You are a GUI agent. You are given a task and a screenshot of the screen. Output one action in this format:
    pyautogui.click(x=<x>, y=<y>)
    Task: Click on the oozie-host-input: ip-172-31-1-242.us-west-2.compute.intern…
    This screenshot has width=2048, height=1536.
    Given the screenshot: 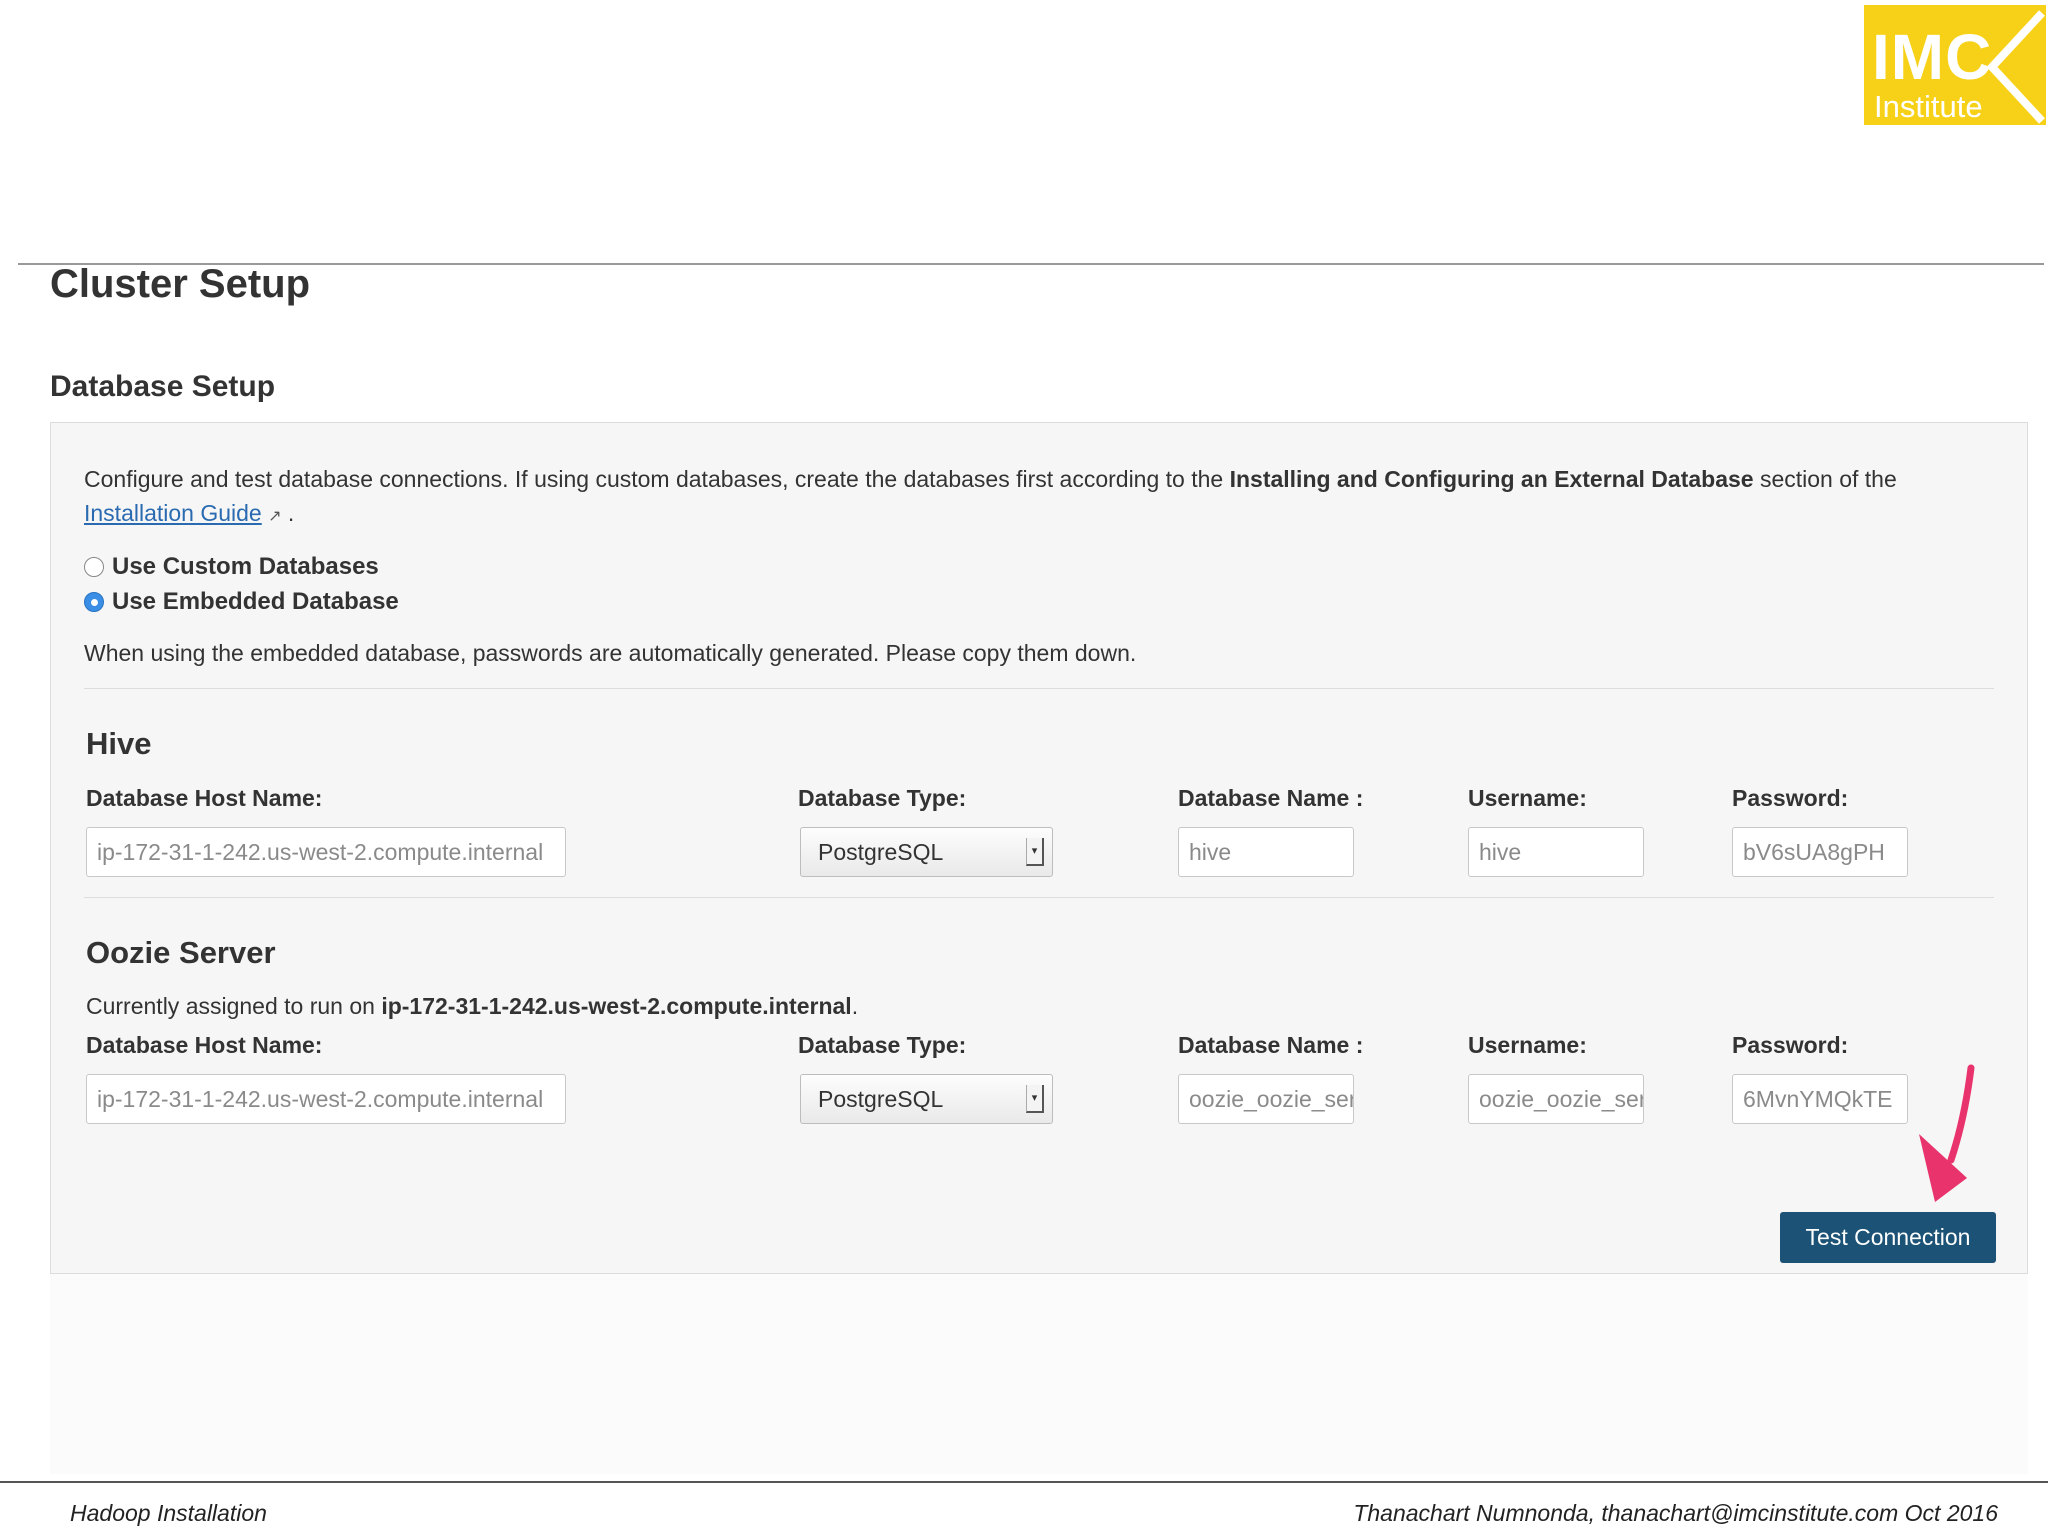 What is the action you would take?
    pyautogui.click(x=326, y=1099)
    